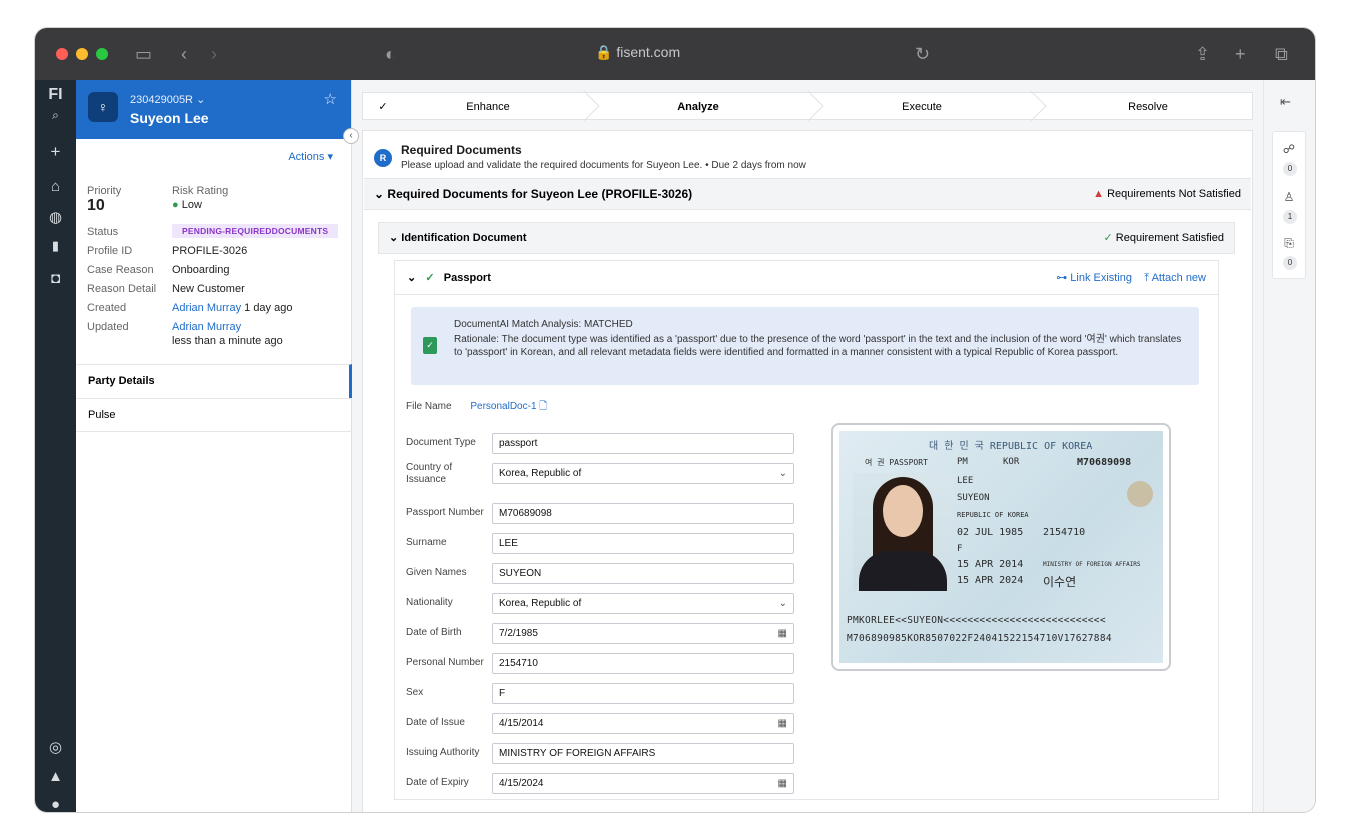 Image resolution: width=1350 pixels, height=840 pixels. I want to click on personal-number-input: 2154710, so click(643, 663).